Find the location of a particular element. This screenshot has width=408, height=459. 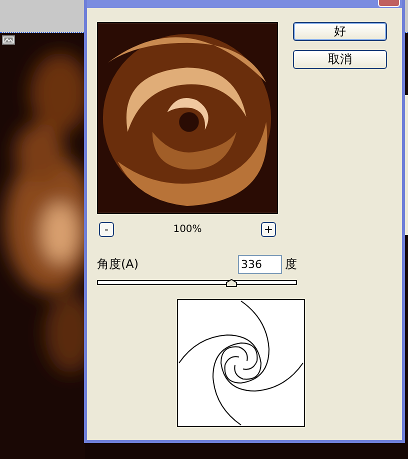

angle-label: 角度(A) is located at coordinates (118, 264).